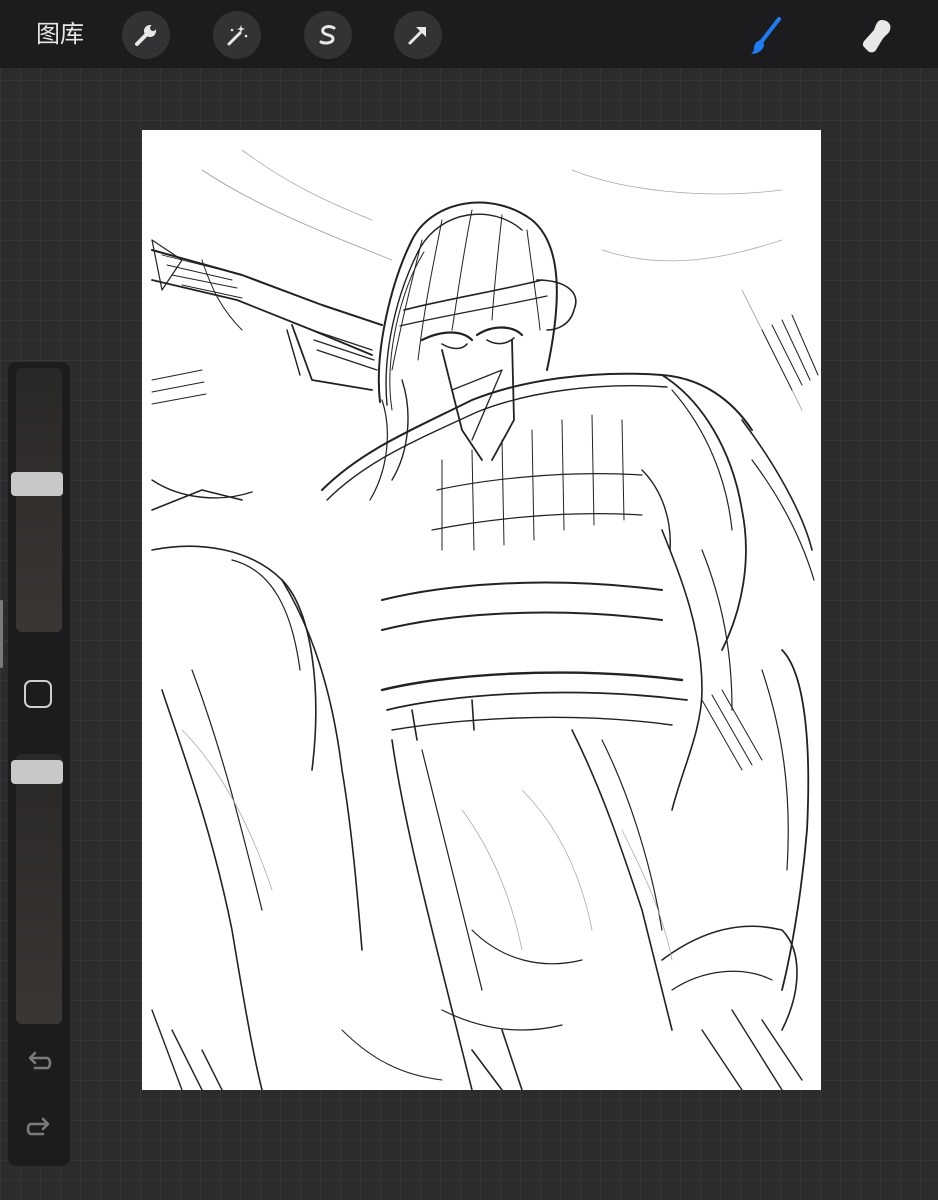  I want to click on wrench-icon, so click(145, 35).